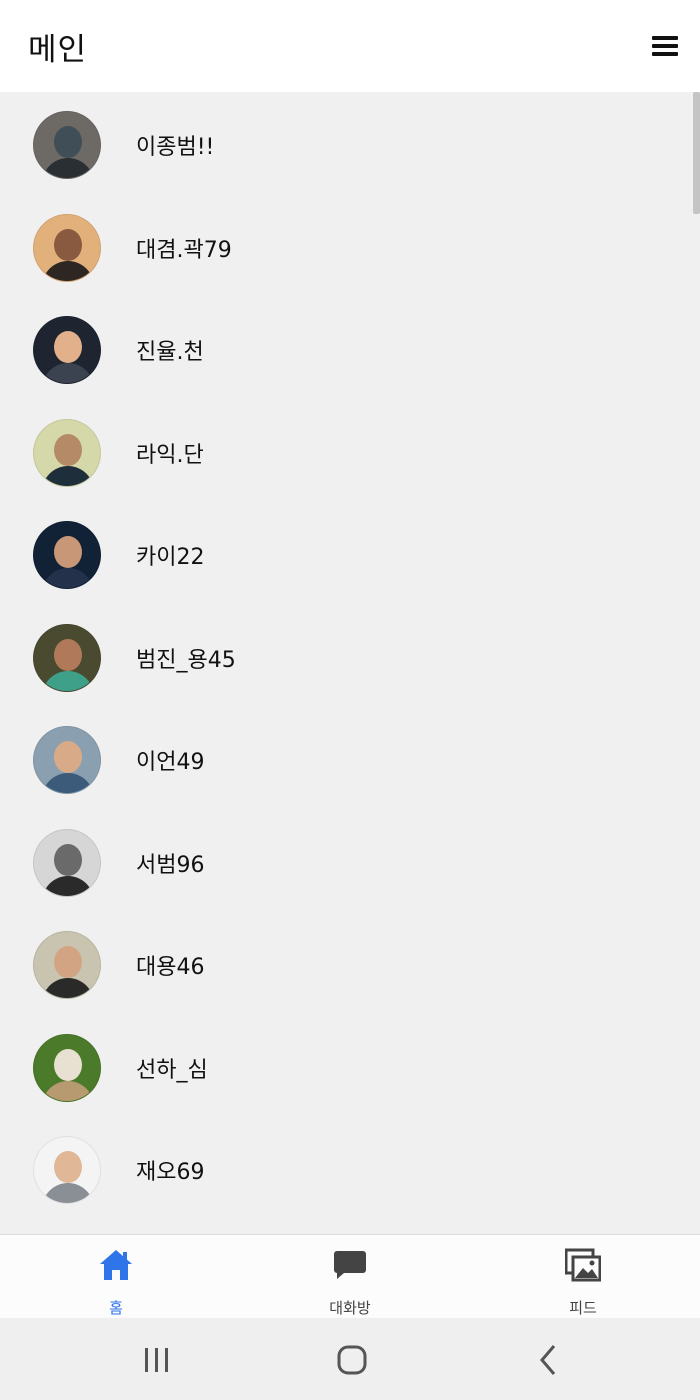 The width and height of the screenshot is (700, 1400). I want to click on tab-home: 홈, so click(116, 1277).